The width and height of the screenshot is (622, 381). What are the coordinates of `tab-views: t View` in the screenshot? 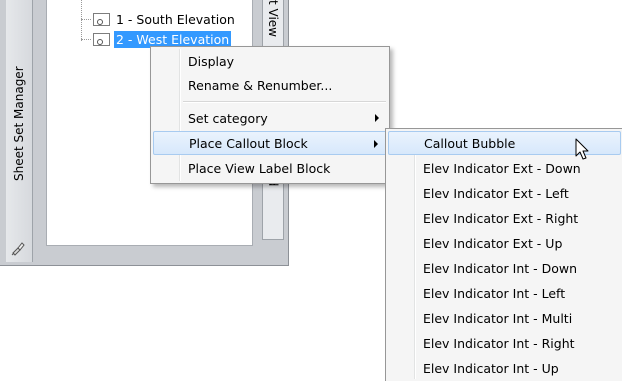 It's located at (273, 24).